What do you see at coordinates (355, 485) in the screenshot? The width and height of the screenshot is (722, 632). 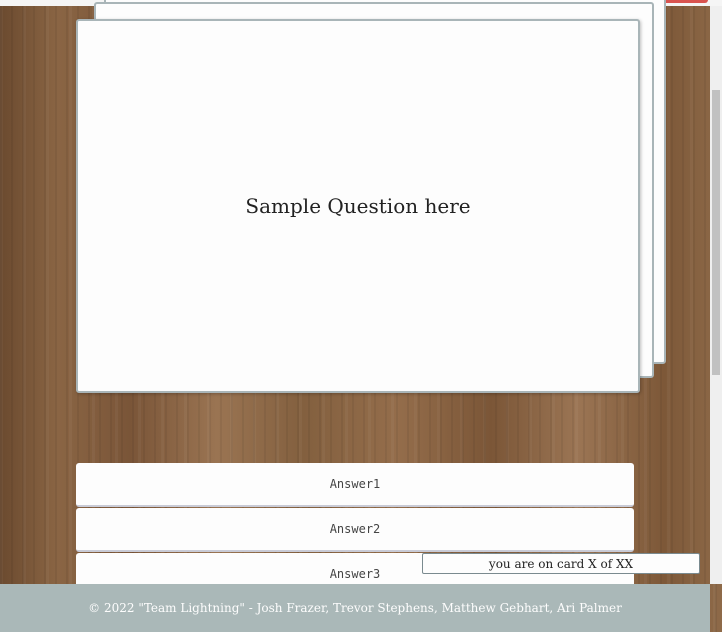 I see `answer-button-1: Answer1` at bounding box center [355, 485].